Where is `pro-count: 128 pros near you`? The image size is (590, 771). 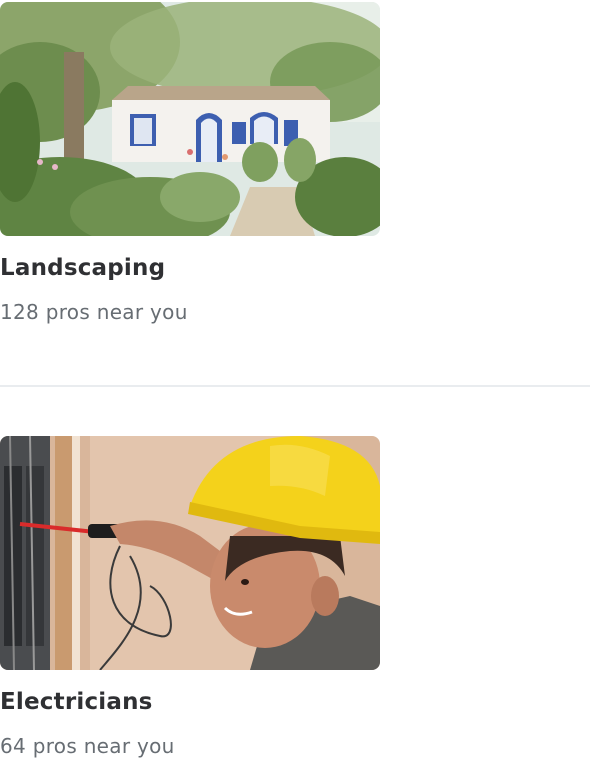
pro-count: 128 pros near you is located at coordinates (94, 312).